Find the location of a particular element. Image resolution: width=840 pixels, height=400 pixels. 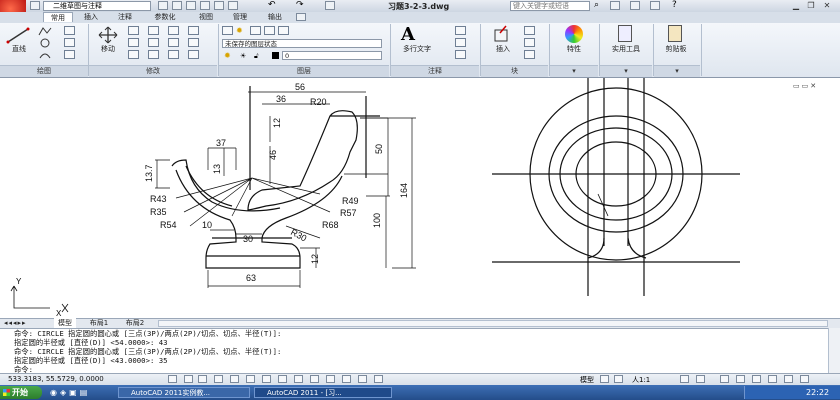

tab-layout1: 布局1 is located at coordinates (99, 323).